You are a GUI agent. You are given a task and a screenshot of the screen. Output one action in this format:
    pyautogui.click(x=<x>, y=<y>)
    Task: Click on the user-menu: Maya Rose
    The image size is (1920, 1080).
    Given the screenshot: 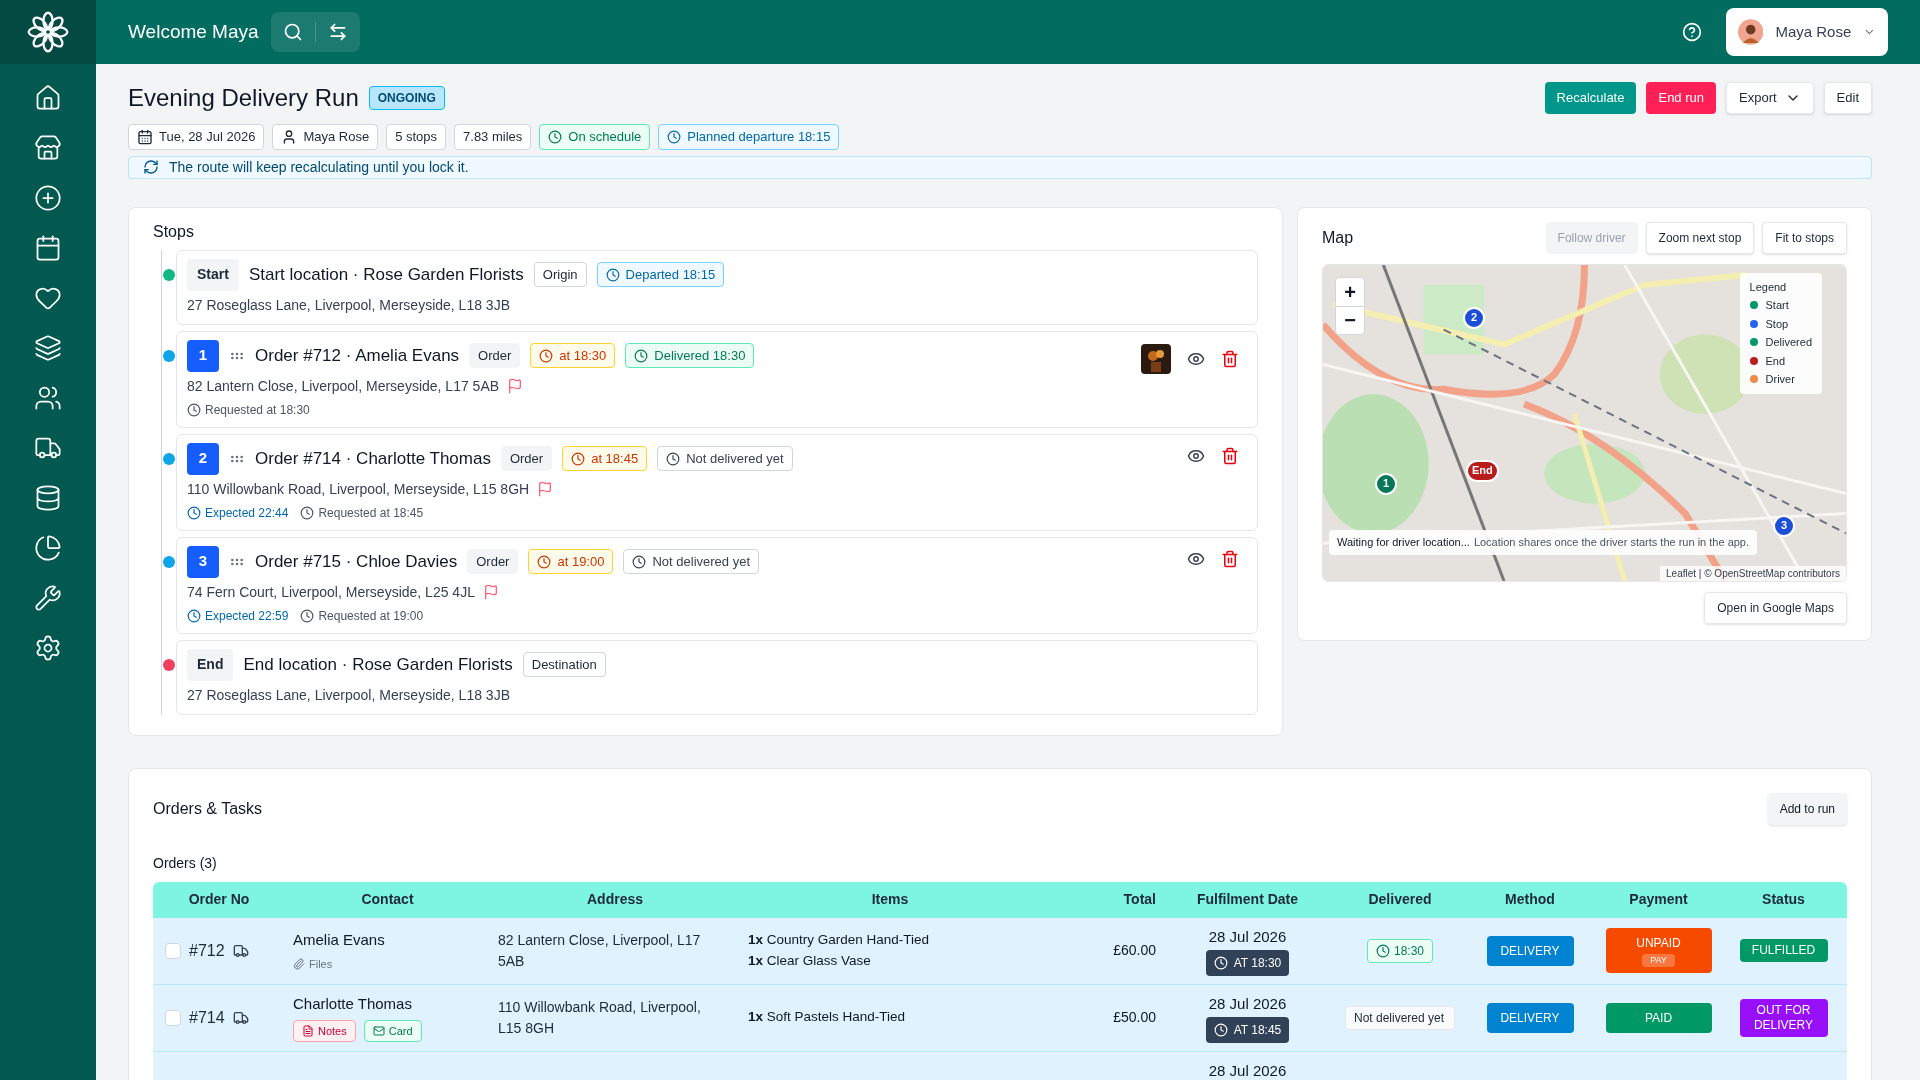 What is the action you would take?
    pyautogui.click(x=1807, y=32)
    